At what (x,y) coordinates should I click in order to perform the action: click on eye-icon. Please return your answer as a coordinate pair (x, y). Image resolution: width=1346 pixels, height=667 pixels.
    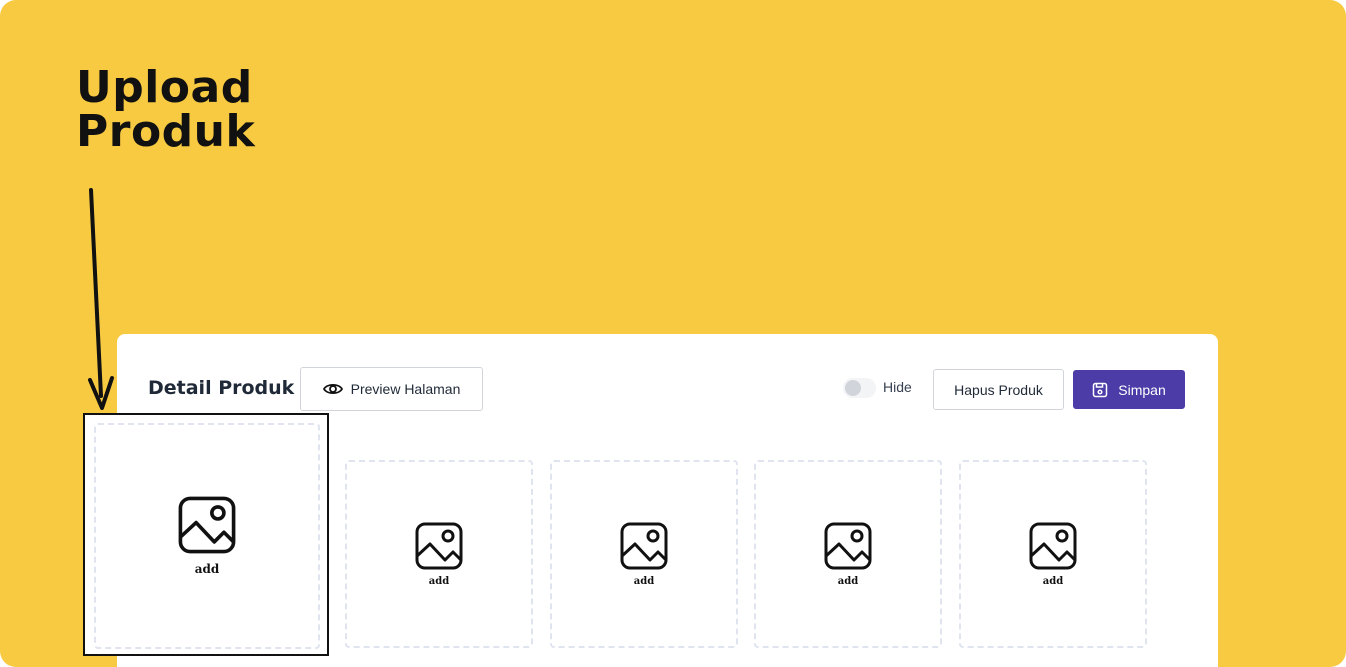
    Looking at the image, I should click on (332, 389).